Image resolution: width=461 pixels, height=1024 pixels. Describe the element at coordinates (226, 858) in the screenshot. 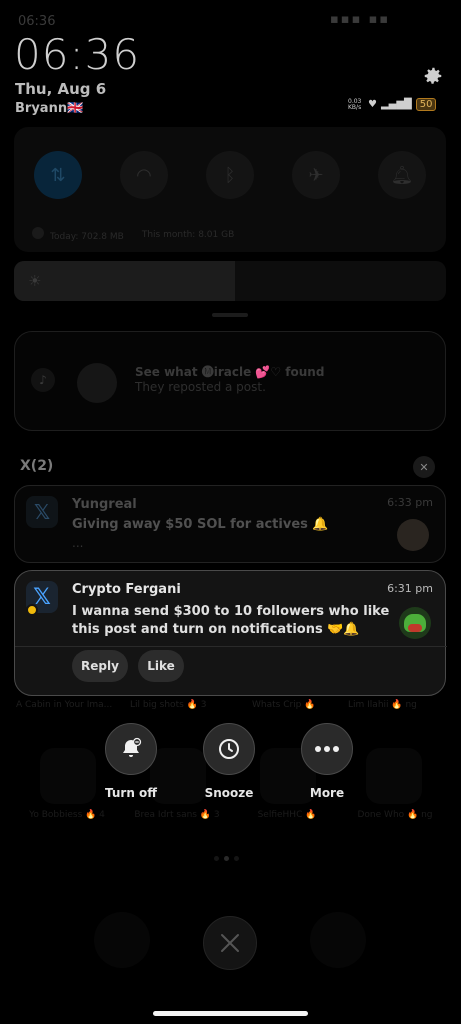

I see `page-indicator` at that location.